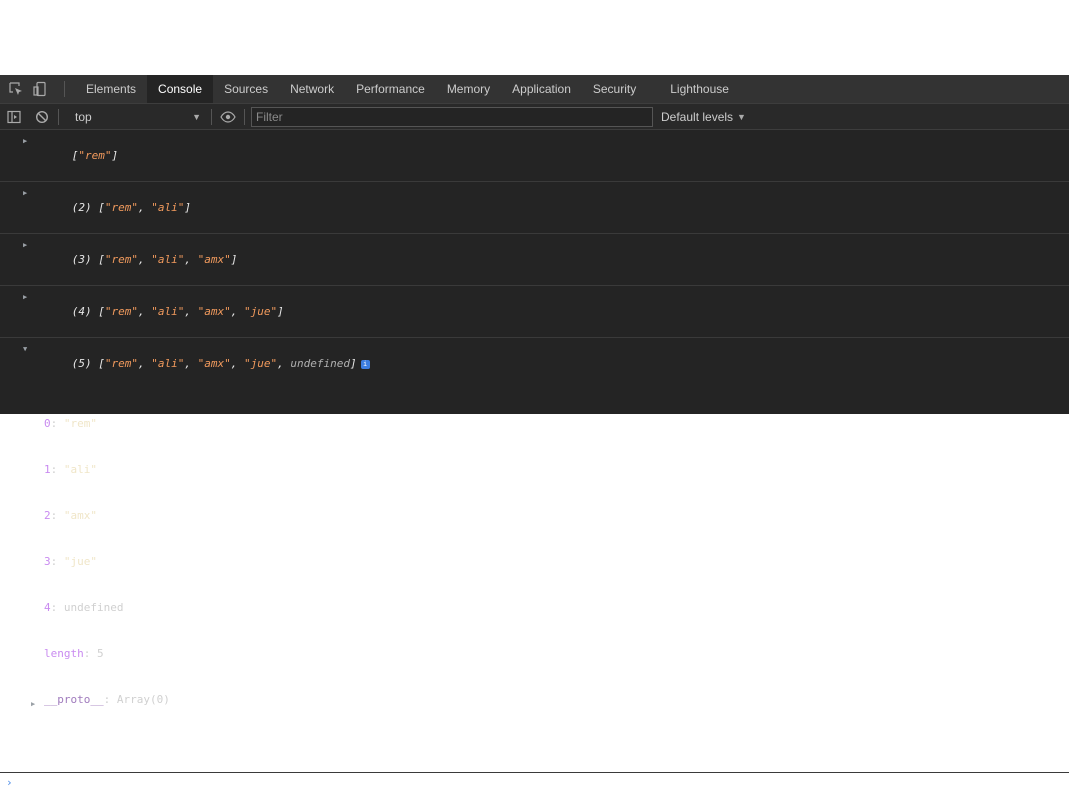 The image size is (1069, 791). I want to click on collapse-triangle-icon: ▼, so click(25, 349).